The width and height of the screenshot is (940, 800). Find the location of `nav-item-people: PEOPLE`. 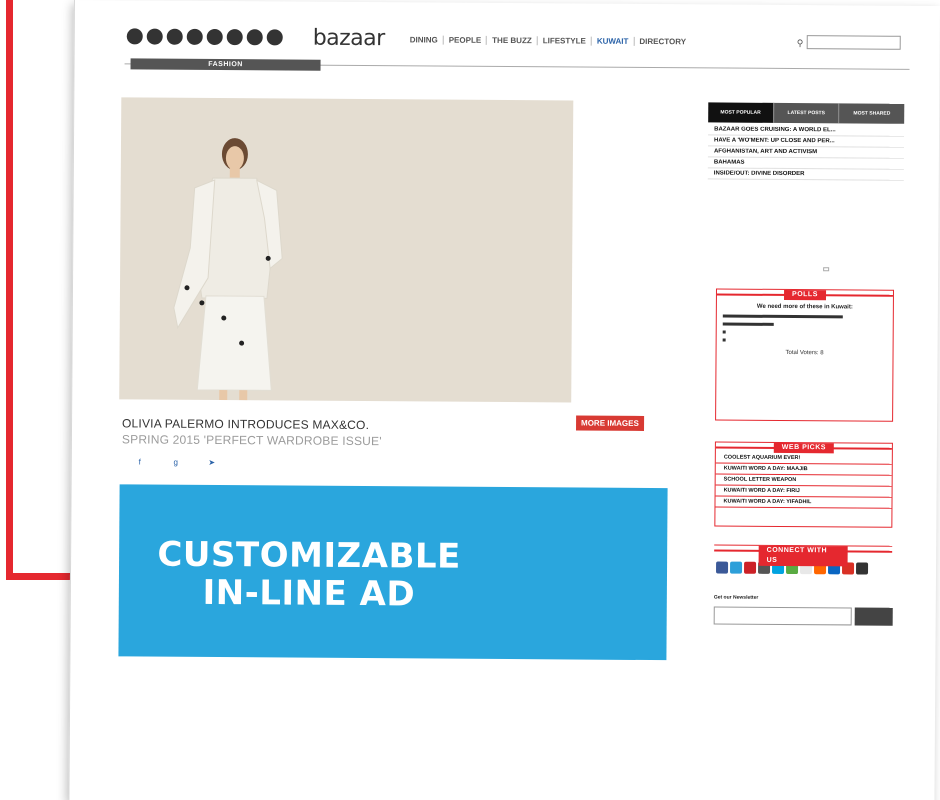

nav-item-people: PEOPLE is located at coordinates (464, 40).